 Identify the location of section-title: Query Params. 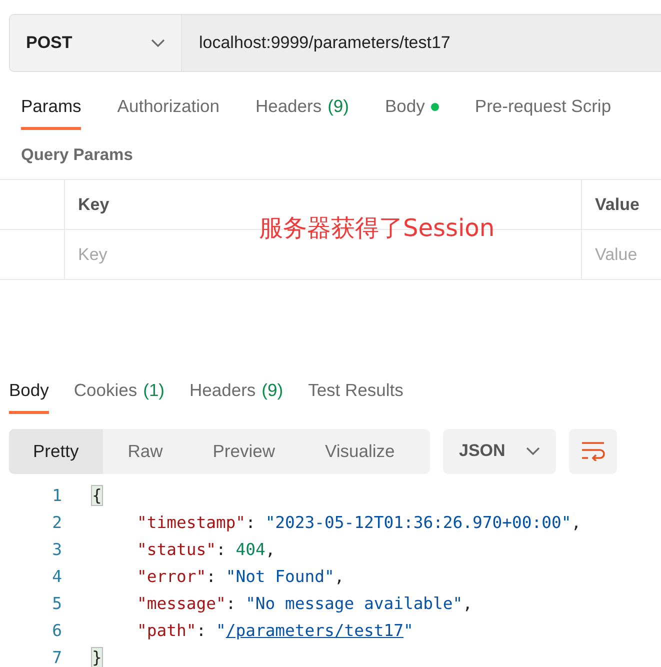
(77, 155).